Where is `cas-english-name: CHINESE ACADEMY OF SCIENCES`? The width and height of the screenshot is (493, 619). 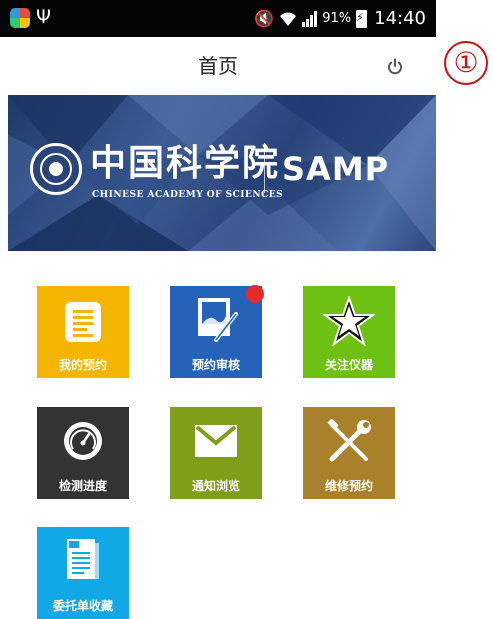 cas-english-name: CHINESE ACADEMY OF SCIENCES is located at coordinates (188, 195).